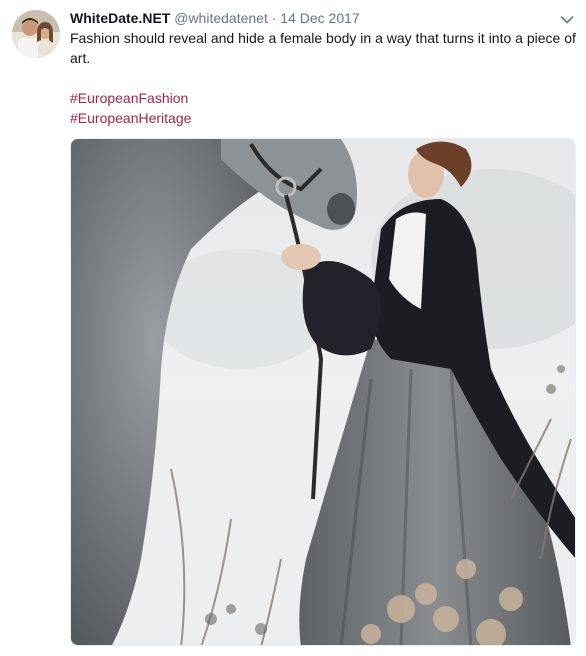 This screenshot has height=656, width=586. I want to click on avatar, so click(36, 34).